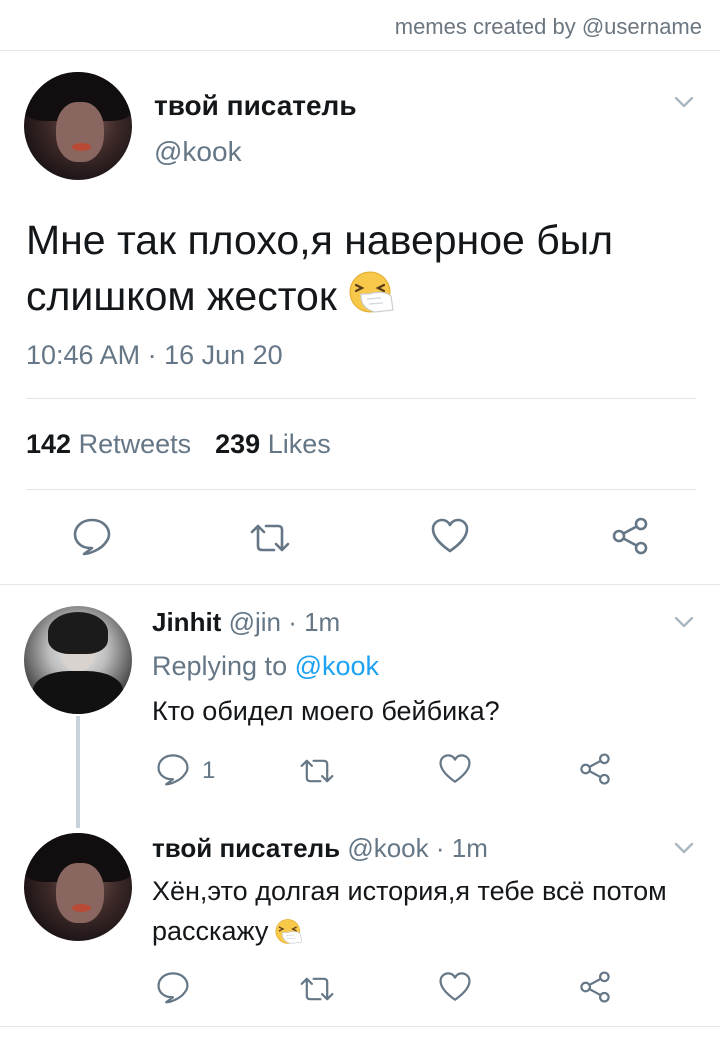 This screenshot has width=720, height=1040. What do you see at coordinates (246, 848) in the screenshot?
I see `reply-author-name: твой писатель` at bounding box center [246, 848].